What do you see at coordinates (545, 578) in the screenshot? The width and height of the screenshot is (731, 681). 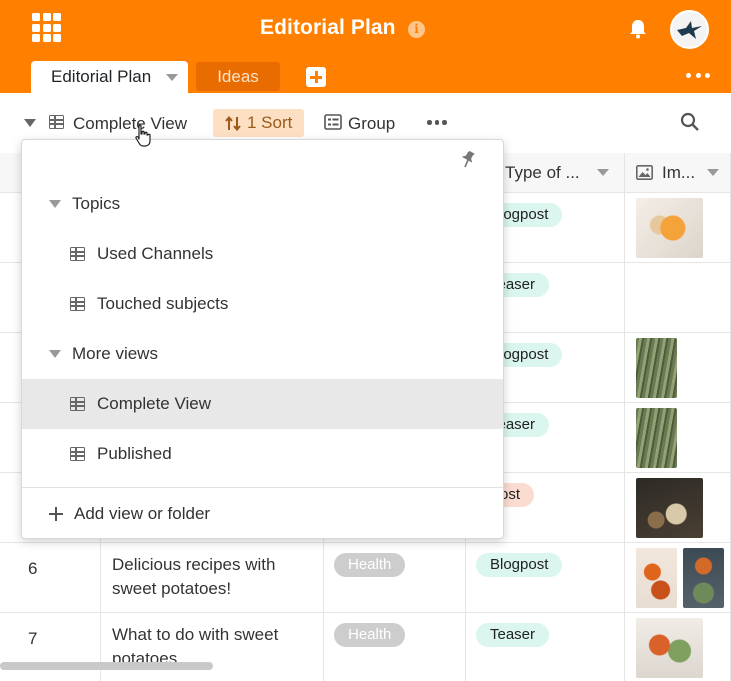 I see `type-cell: Blogpost` at bounding box center [545, 578].